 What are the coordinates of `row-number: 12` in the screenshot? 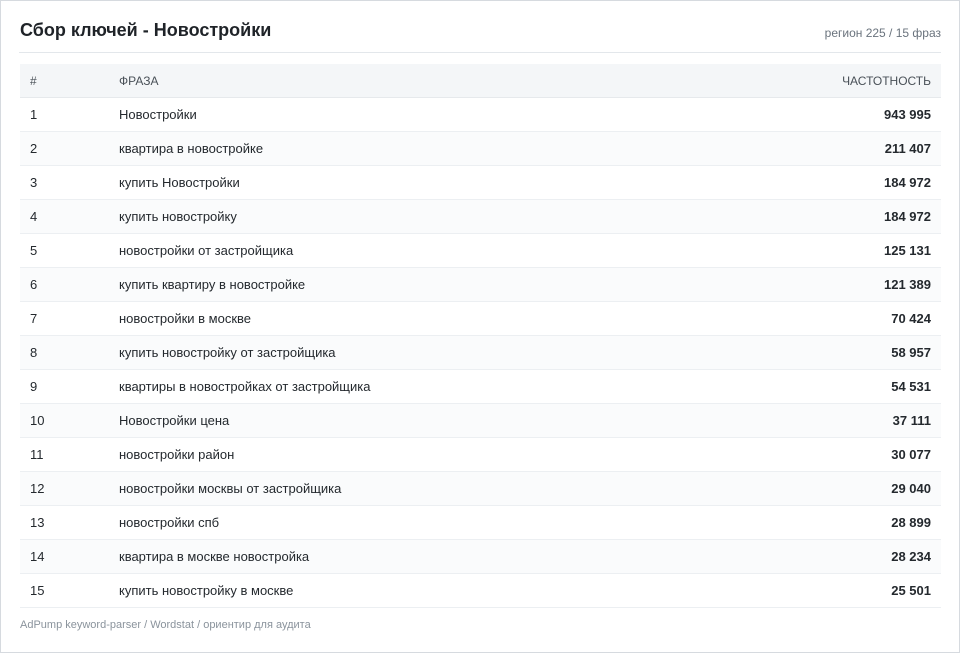 It's located at (64, 488).